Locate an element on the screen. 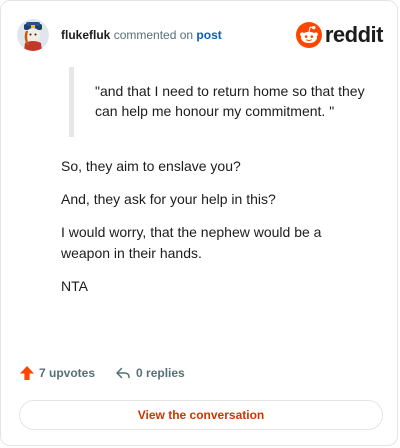 The width and height of the screenshot is (400, 448). upvote-arrow-icon is located at coordinates (27, 373).